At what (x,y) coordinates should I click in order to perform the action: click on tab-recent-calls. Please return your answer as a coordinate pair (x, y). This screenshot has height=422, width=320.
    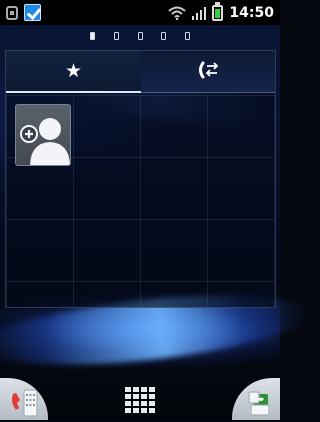
    Looking at the image, I should click on (208, 72).